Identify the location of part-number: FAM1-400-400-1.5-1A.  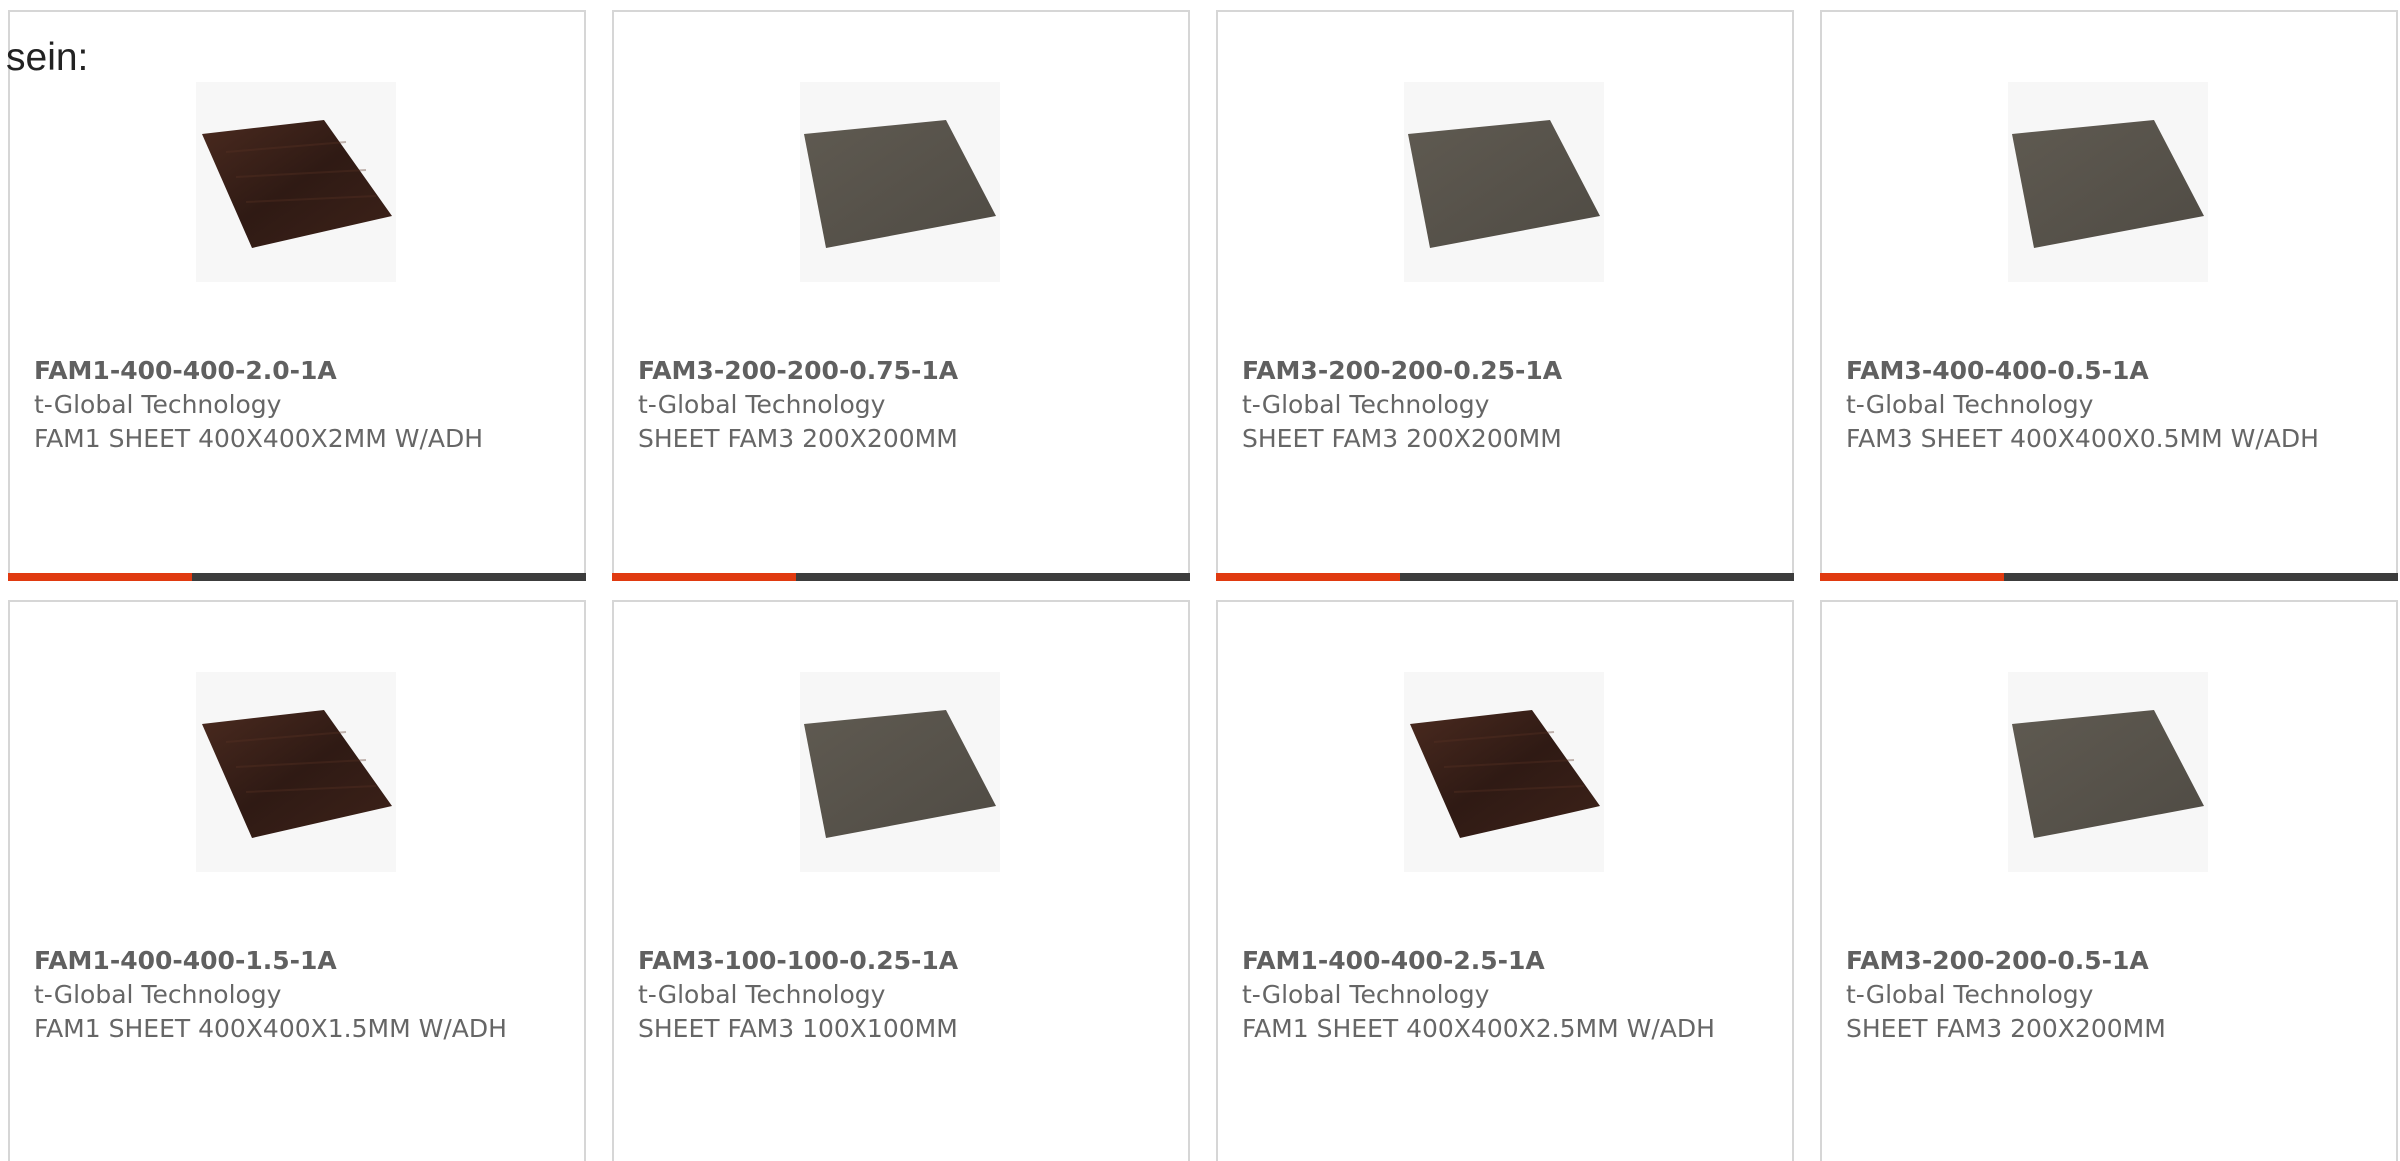
(294, 961).